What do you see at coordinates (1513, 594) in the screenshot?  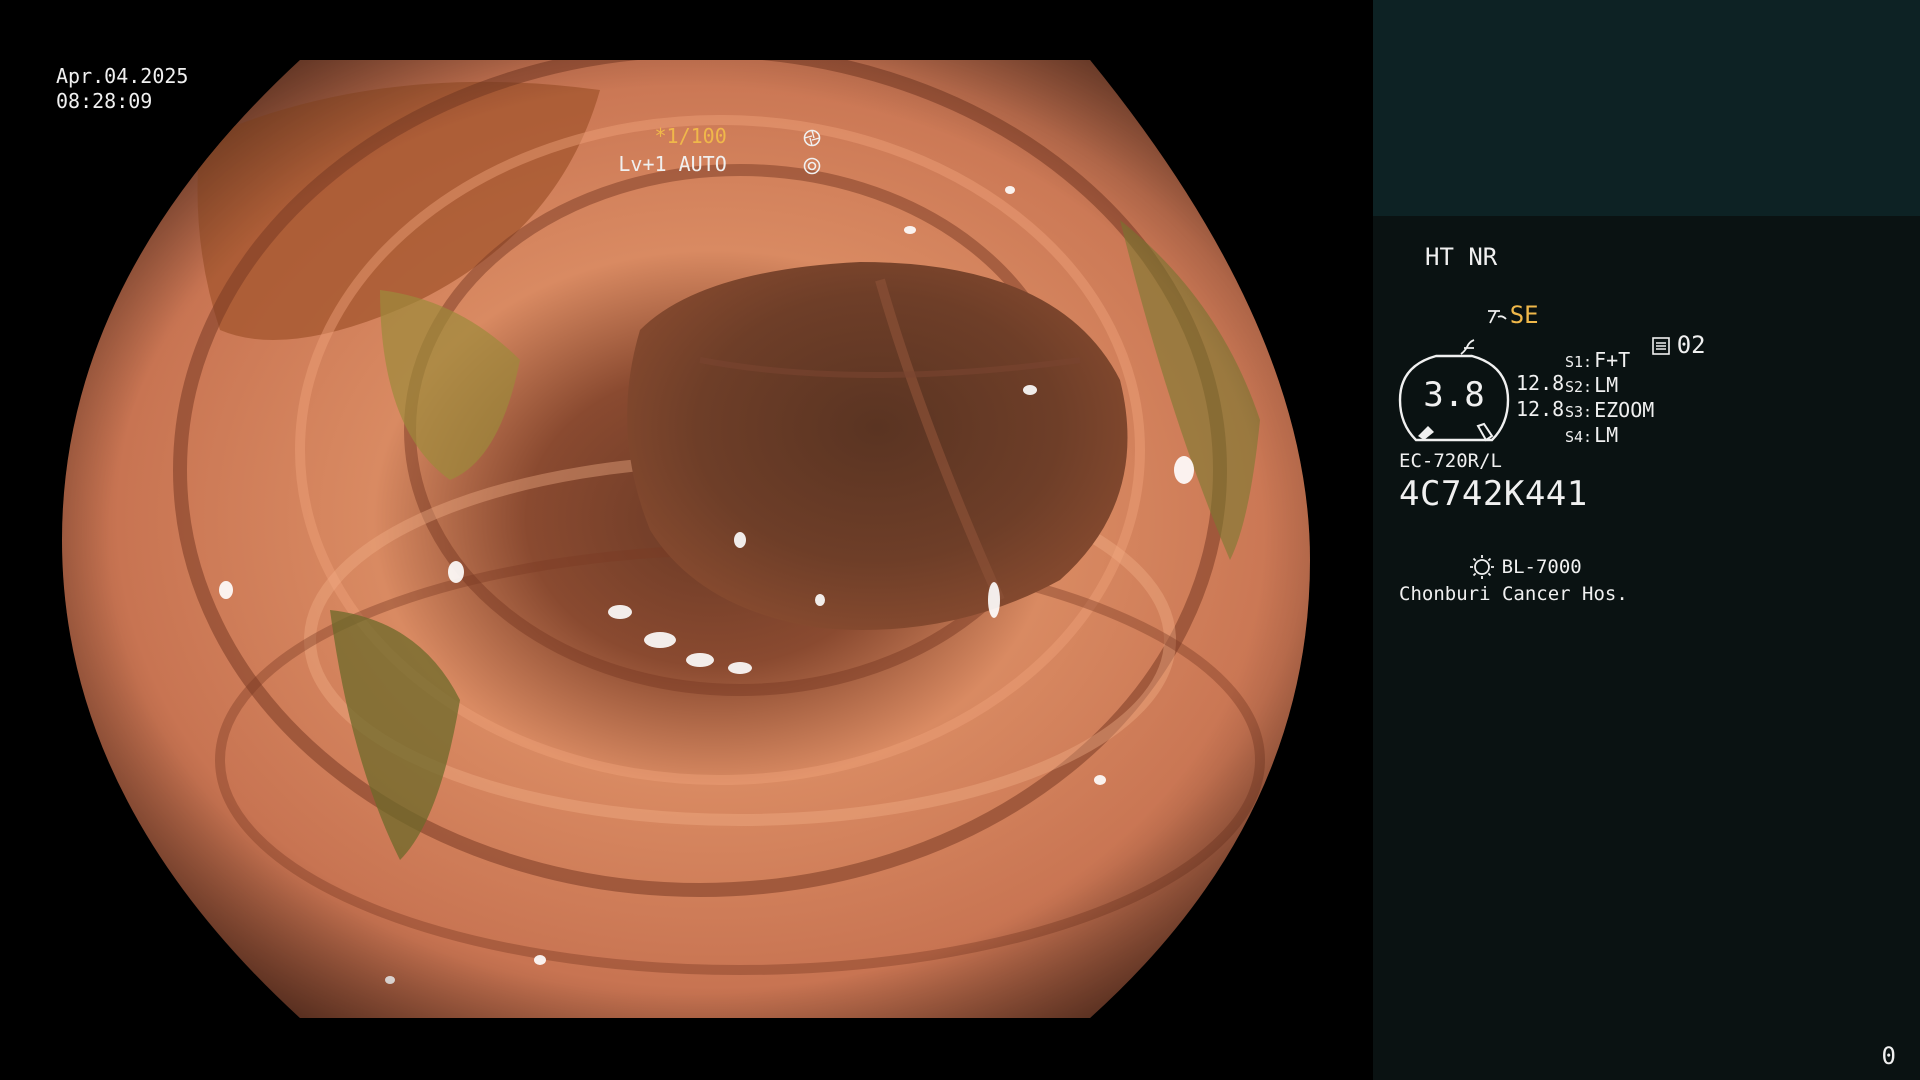 I see `hospital-name: Chonburi Cancer Hos.` at bounding box center [1513, 594].